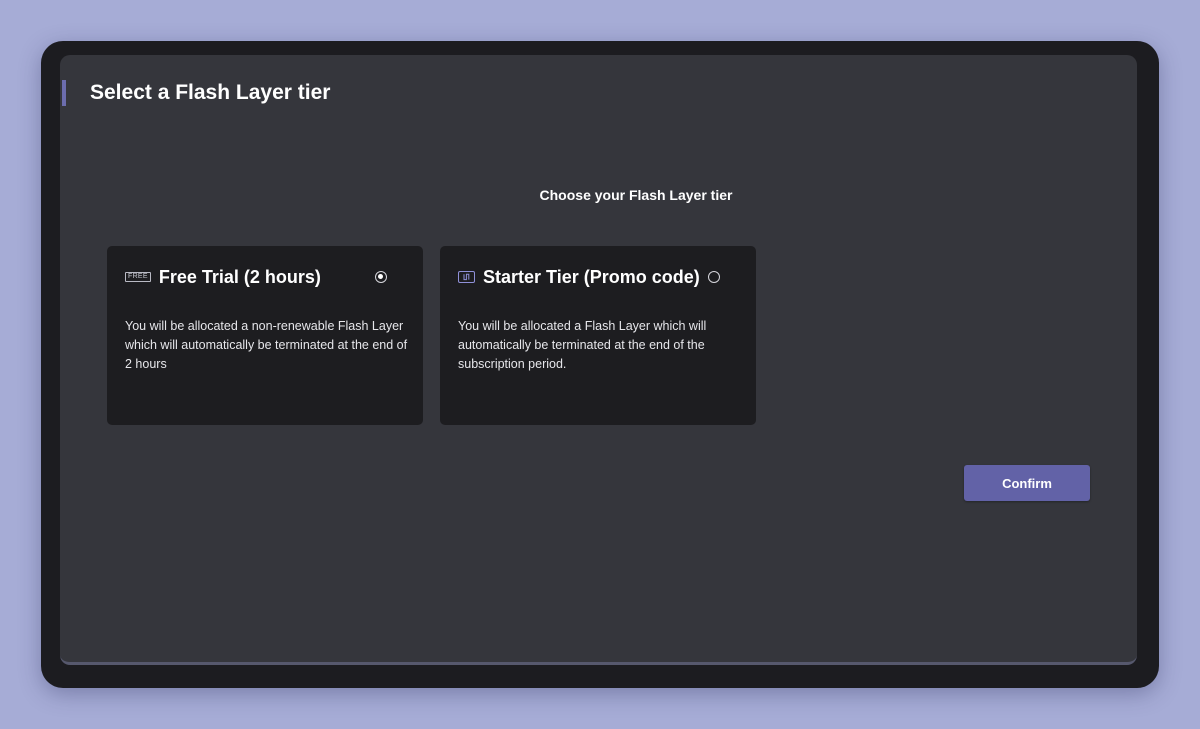 The height and width of the screenshot is (729, 1200). Describe the element at coordinates (381, 277) in the screenshot. I see `tier-radio-free-trial` at that location.